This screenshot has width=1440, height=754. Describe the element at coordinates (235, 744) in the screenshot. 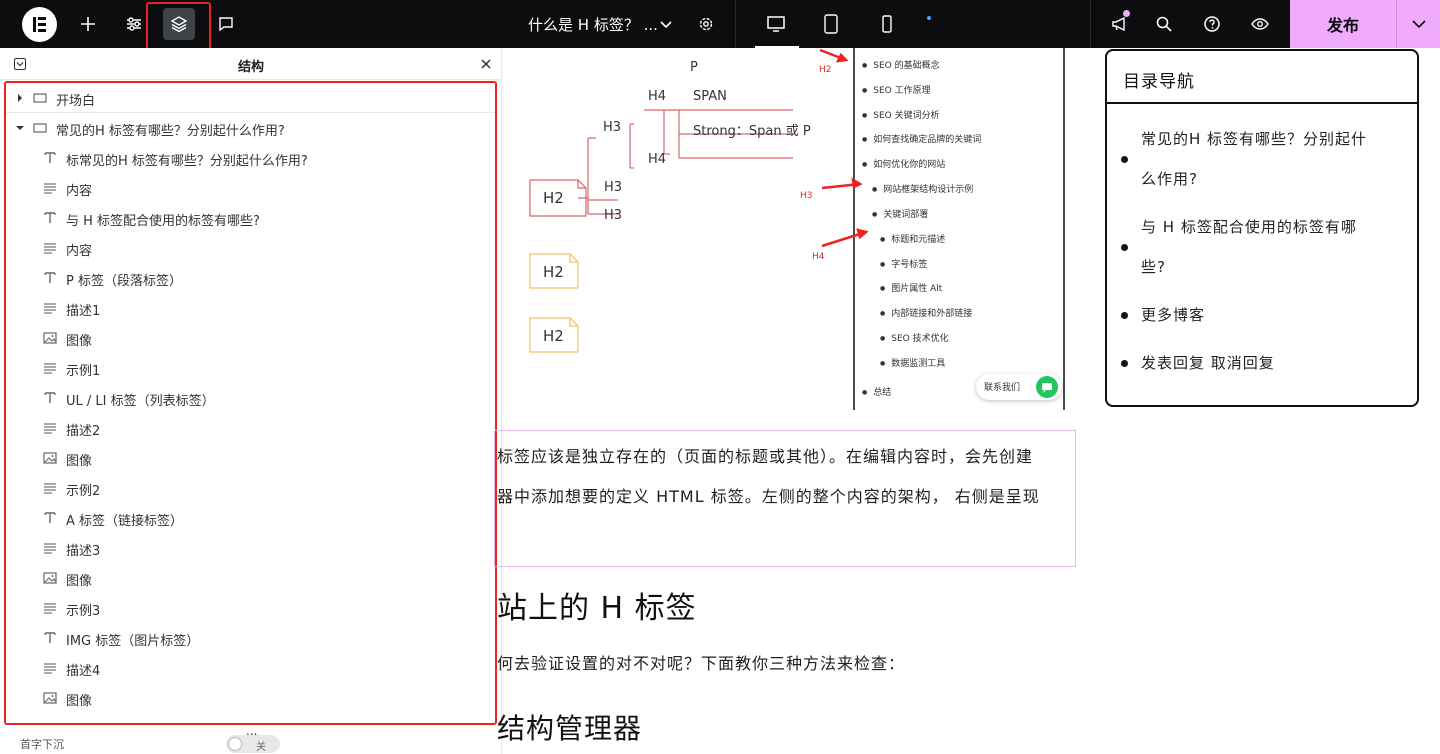

I see `toggle-knob` at that location.